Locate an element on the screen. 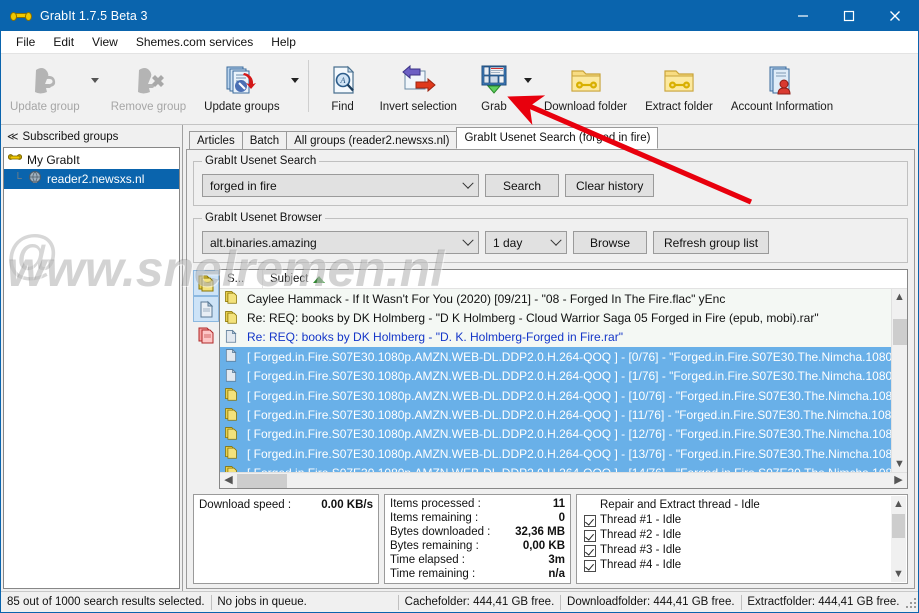  scroll-track-horizontal is located at coordinates (563, 481).